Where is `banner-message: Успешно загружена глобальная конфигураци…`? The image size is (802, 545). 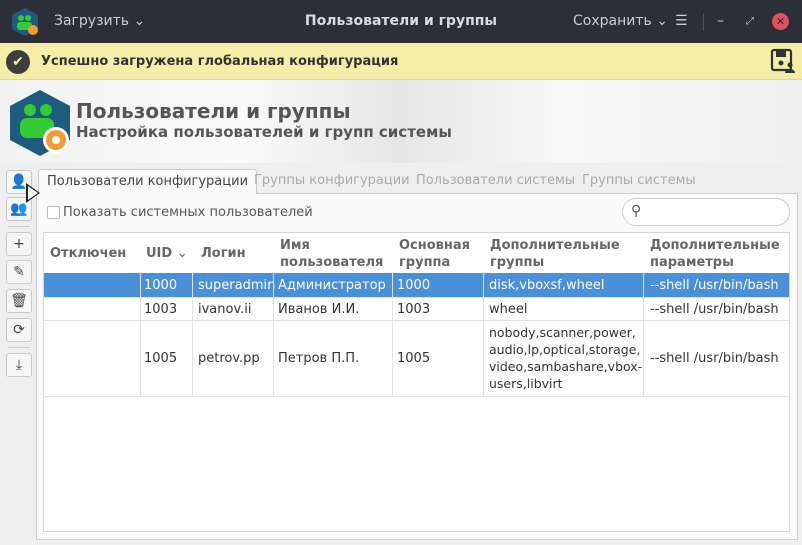
banner-message: Успешно загружена глобальная конфигураци… is located at coordinates (220, 61).